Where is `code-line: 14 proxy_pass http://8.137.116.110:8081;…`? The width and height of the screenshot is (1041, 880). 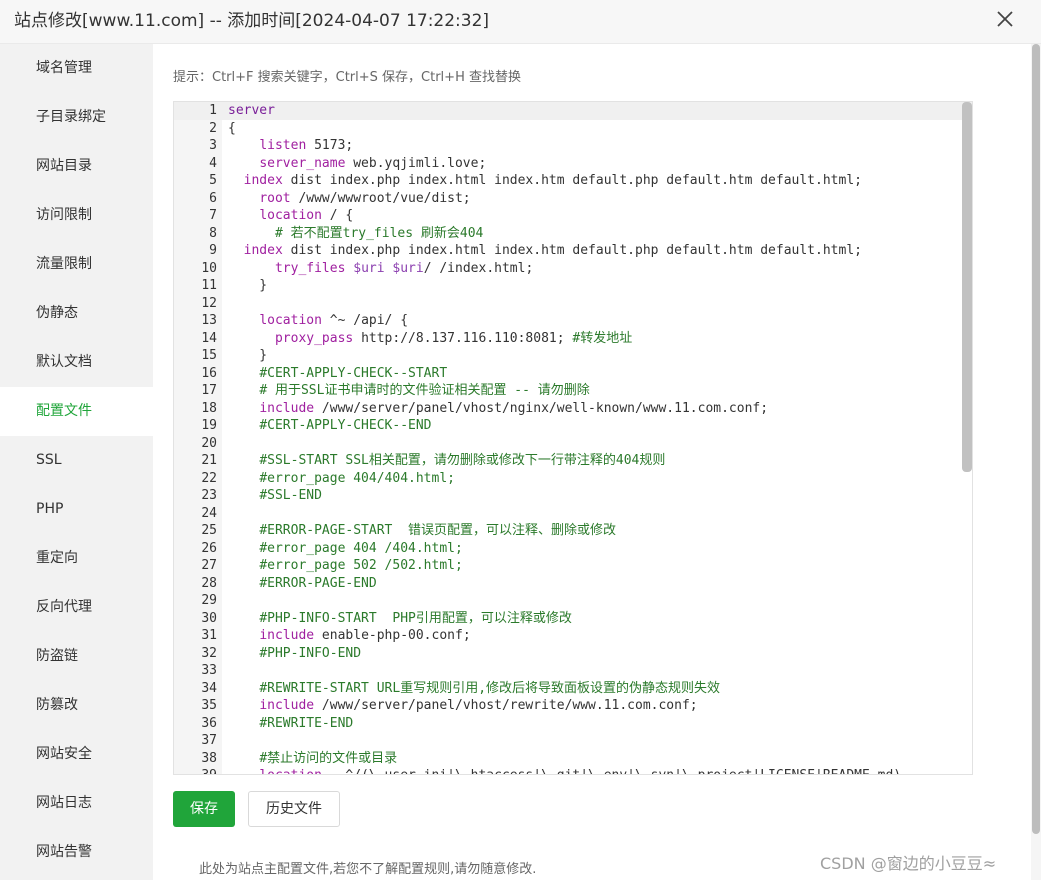 code-line: 14 proxy_pass http://8.137.116.110:8081;… is located at coordinates (569, 339).